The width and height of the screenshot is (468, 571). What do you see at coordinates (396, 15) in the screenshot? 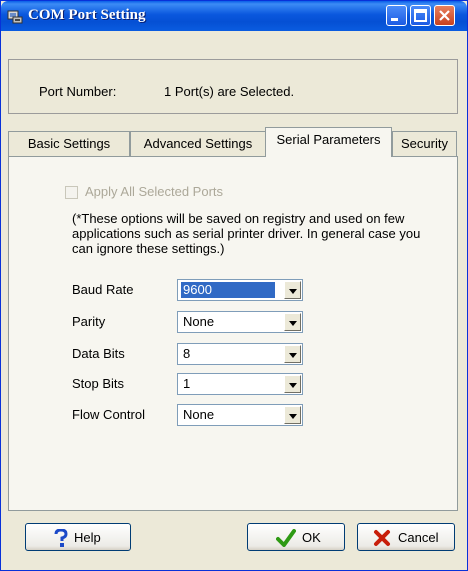
I see `minimize-button` at bounding box center [396, 15].